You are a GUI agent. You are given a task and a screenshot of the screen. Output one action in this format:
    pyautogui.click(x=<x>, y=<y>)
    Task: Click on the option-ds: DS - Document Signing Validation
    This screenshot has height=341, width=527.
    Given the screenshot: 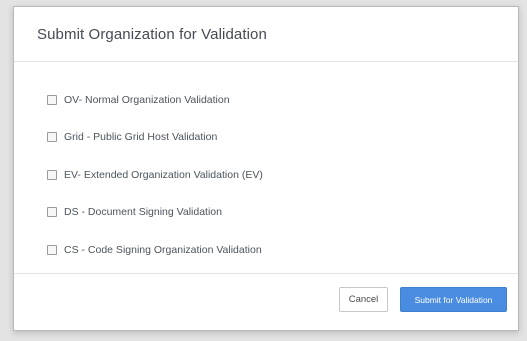 What is the action you would take?
    pyautogui.click(x=155, y=213)
    